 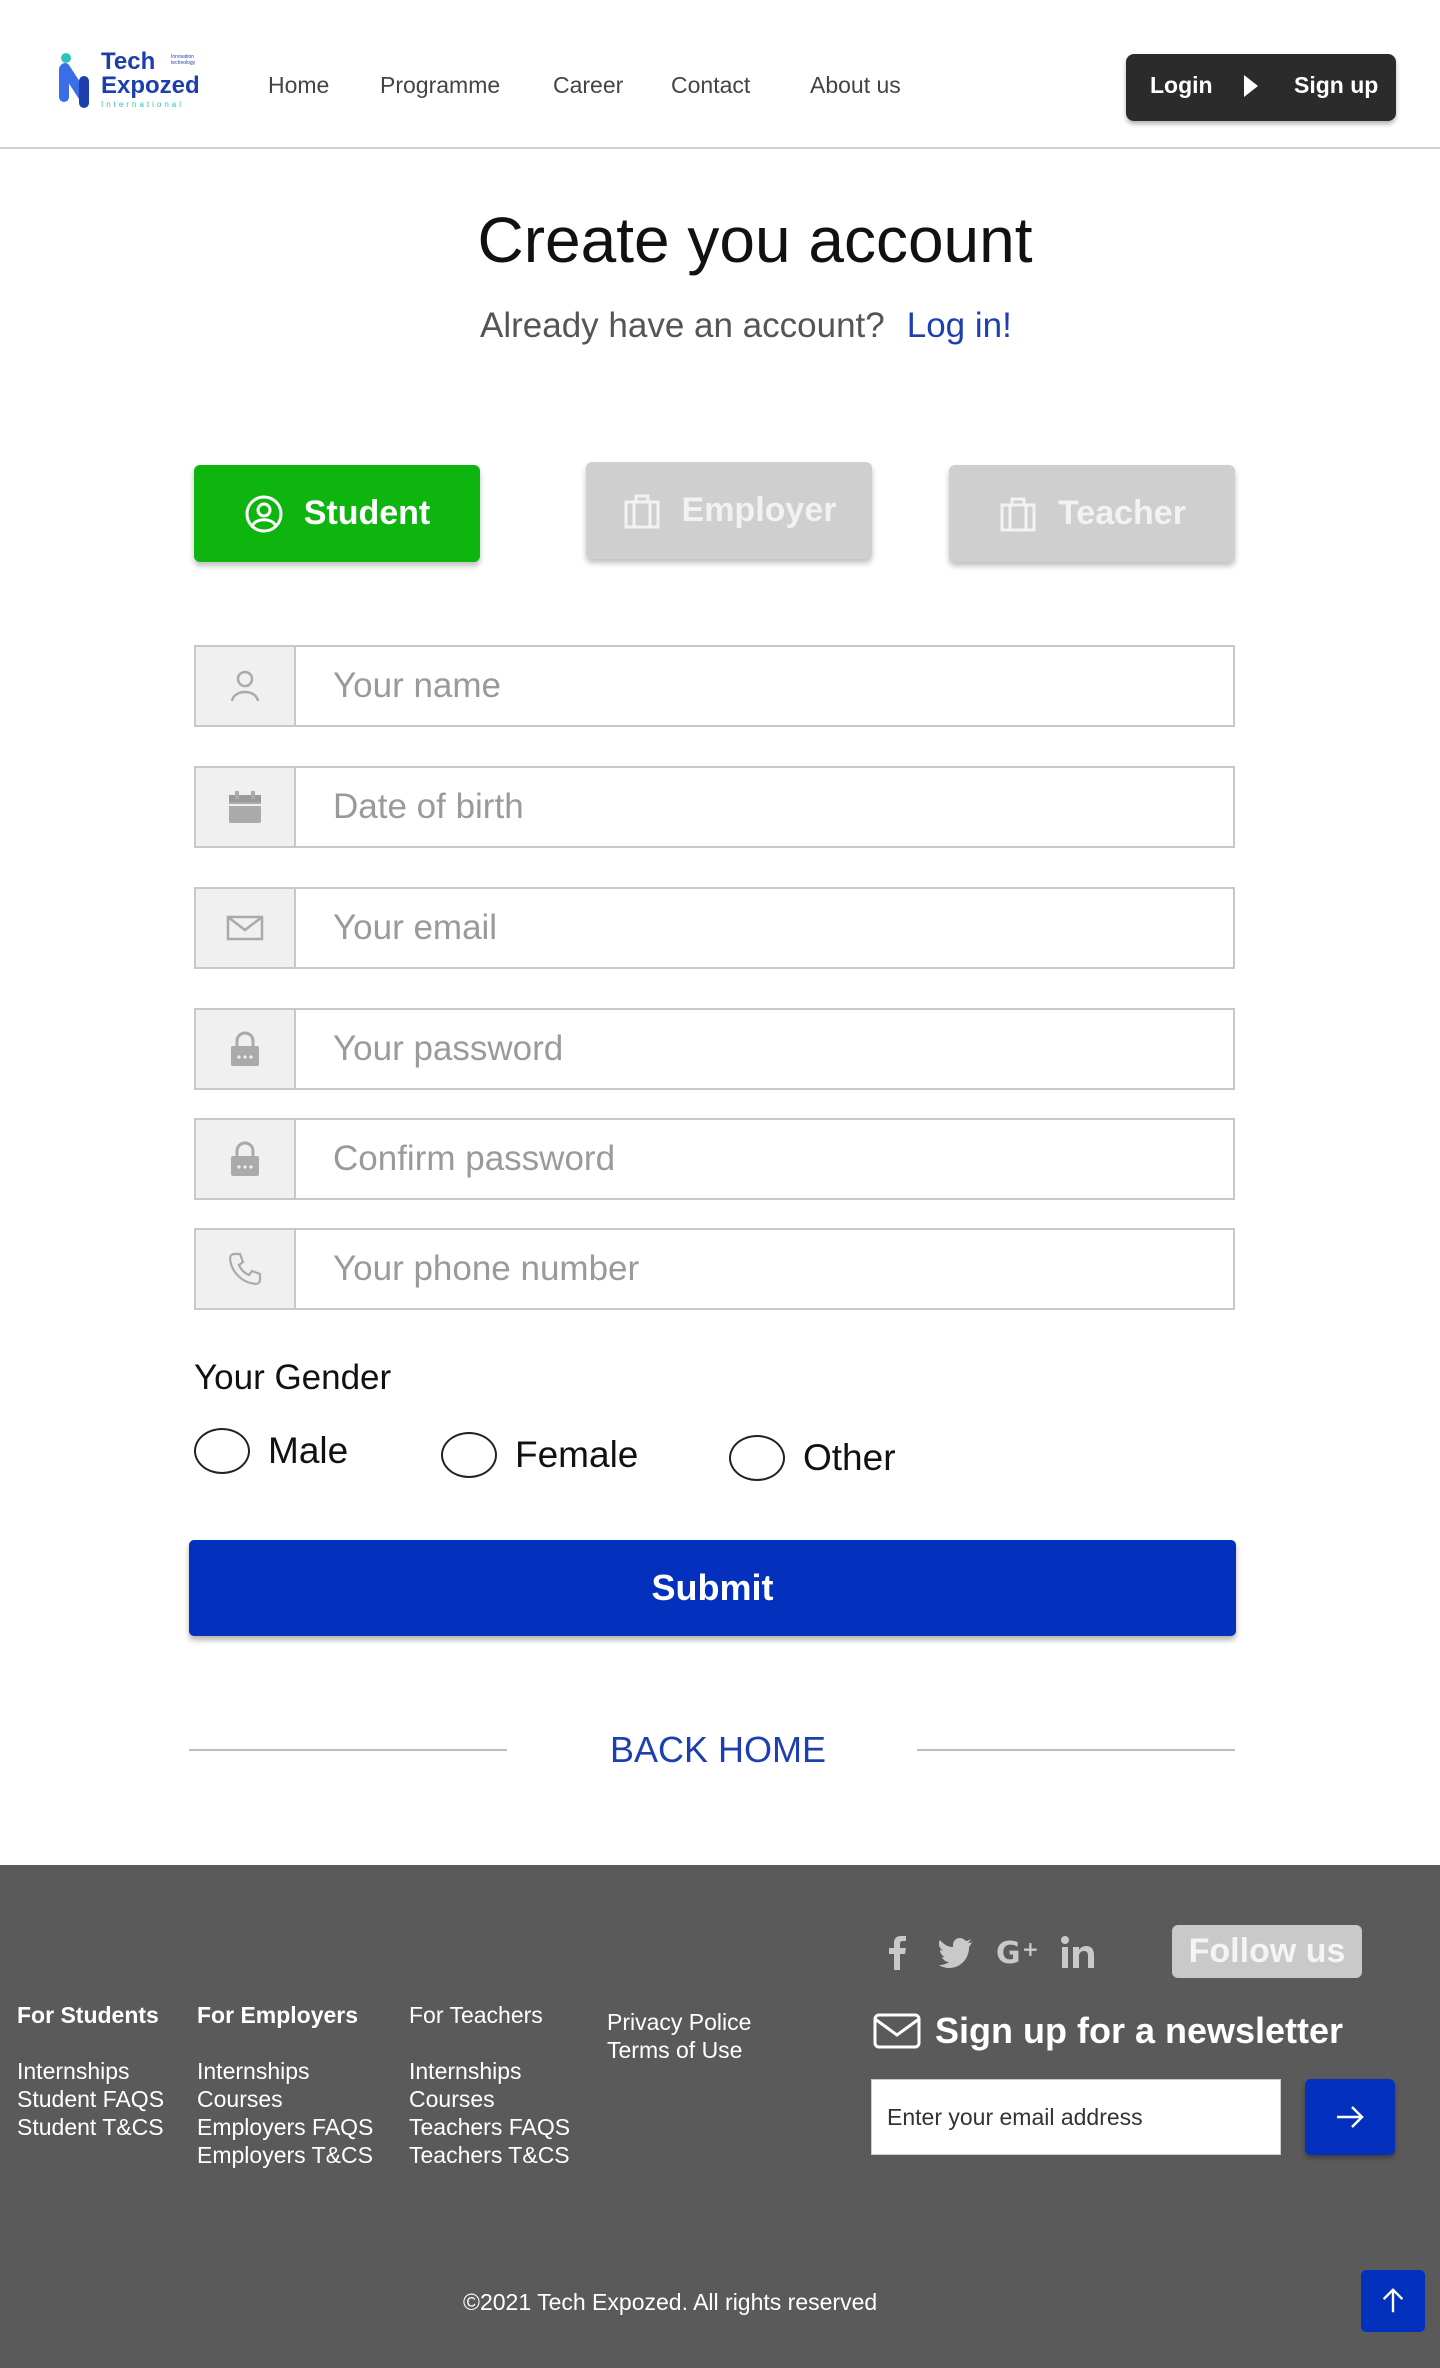 I want to click on twitter-icon, so click(x=956, y=1952).